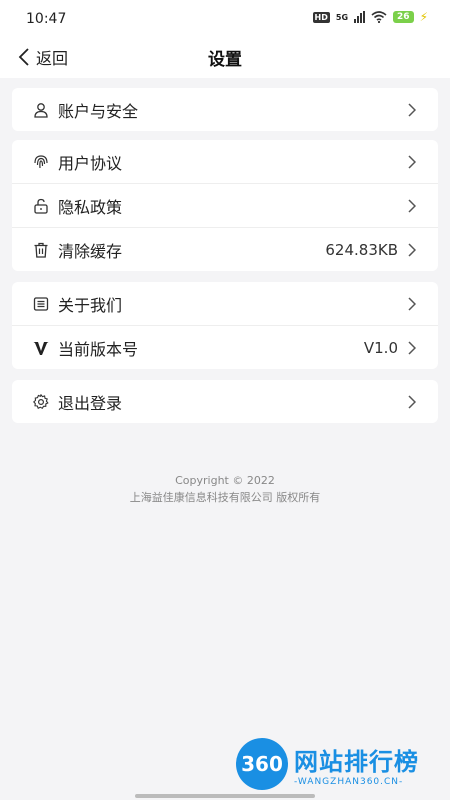  I want to click on hd-icon: HD, so click(321, 17).